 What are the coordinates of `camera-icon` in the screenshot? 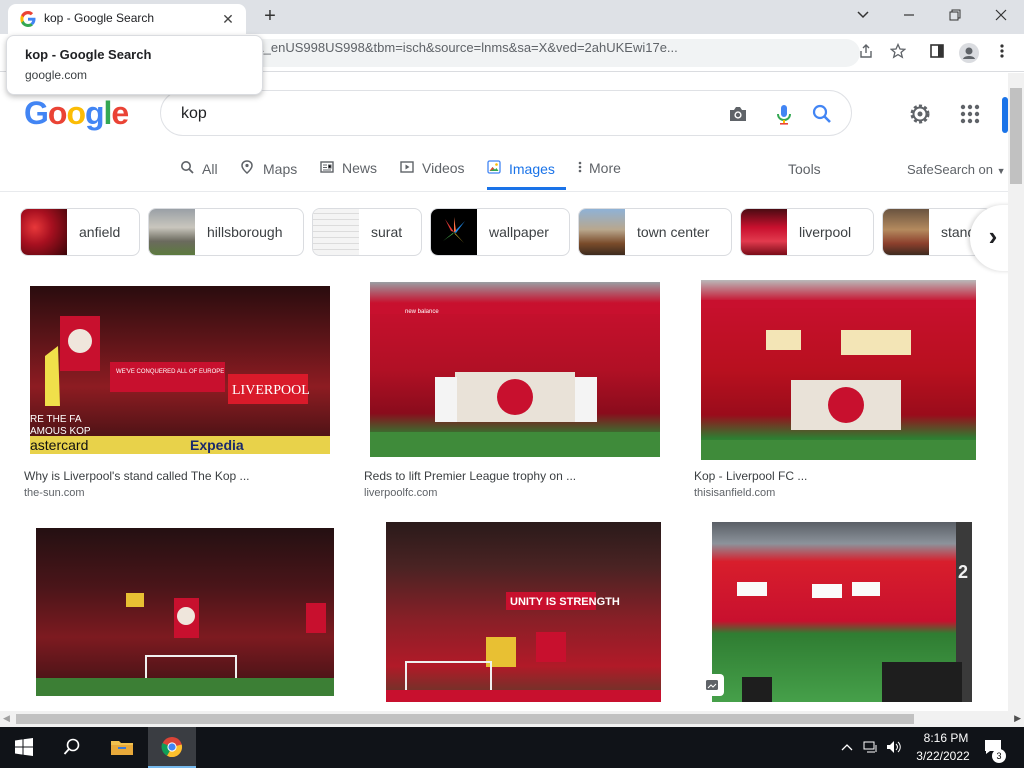 It's located at (738, 114).